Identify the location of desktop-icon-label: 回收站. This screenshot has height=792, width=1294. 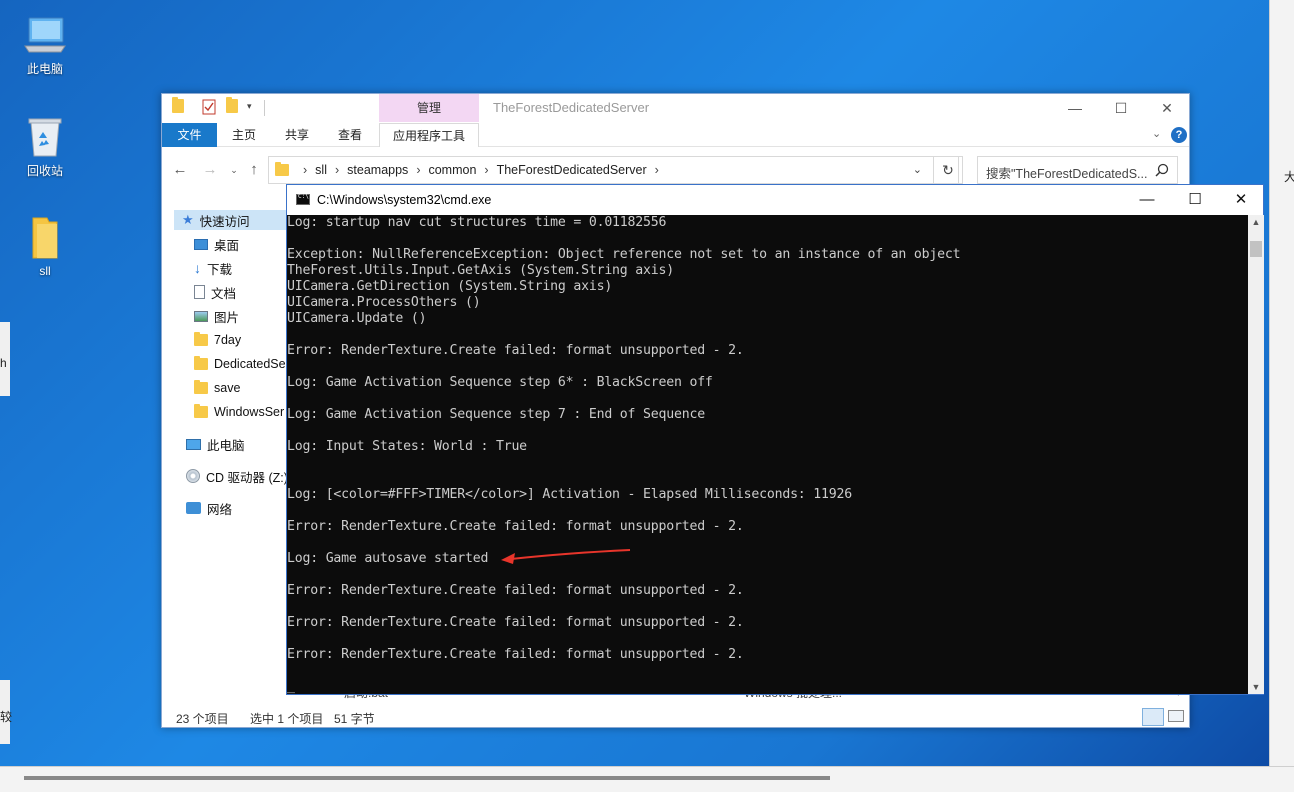
(44, 171).